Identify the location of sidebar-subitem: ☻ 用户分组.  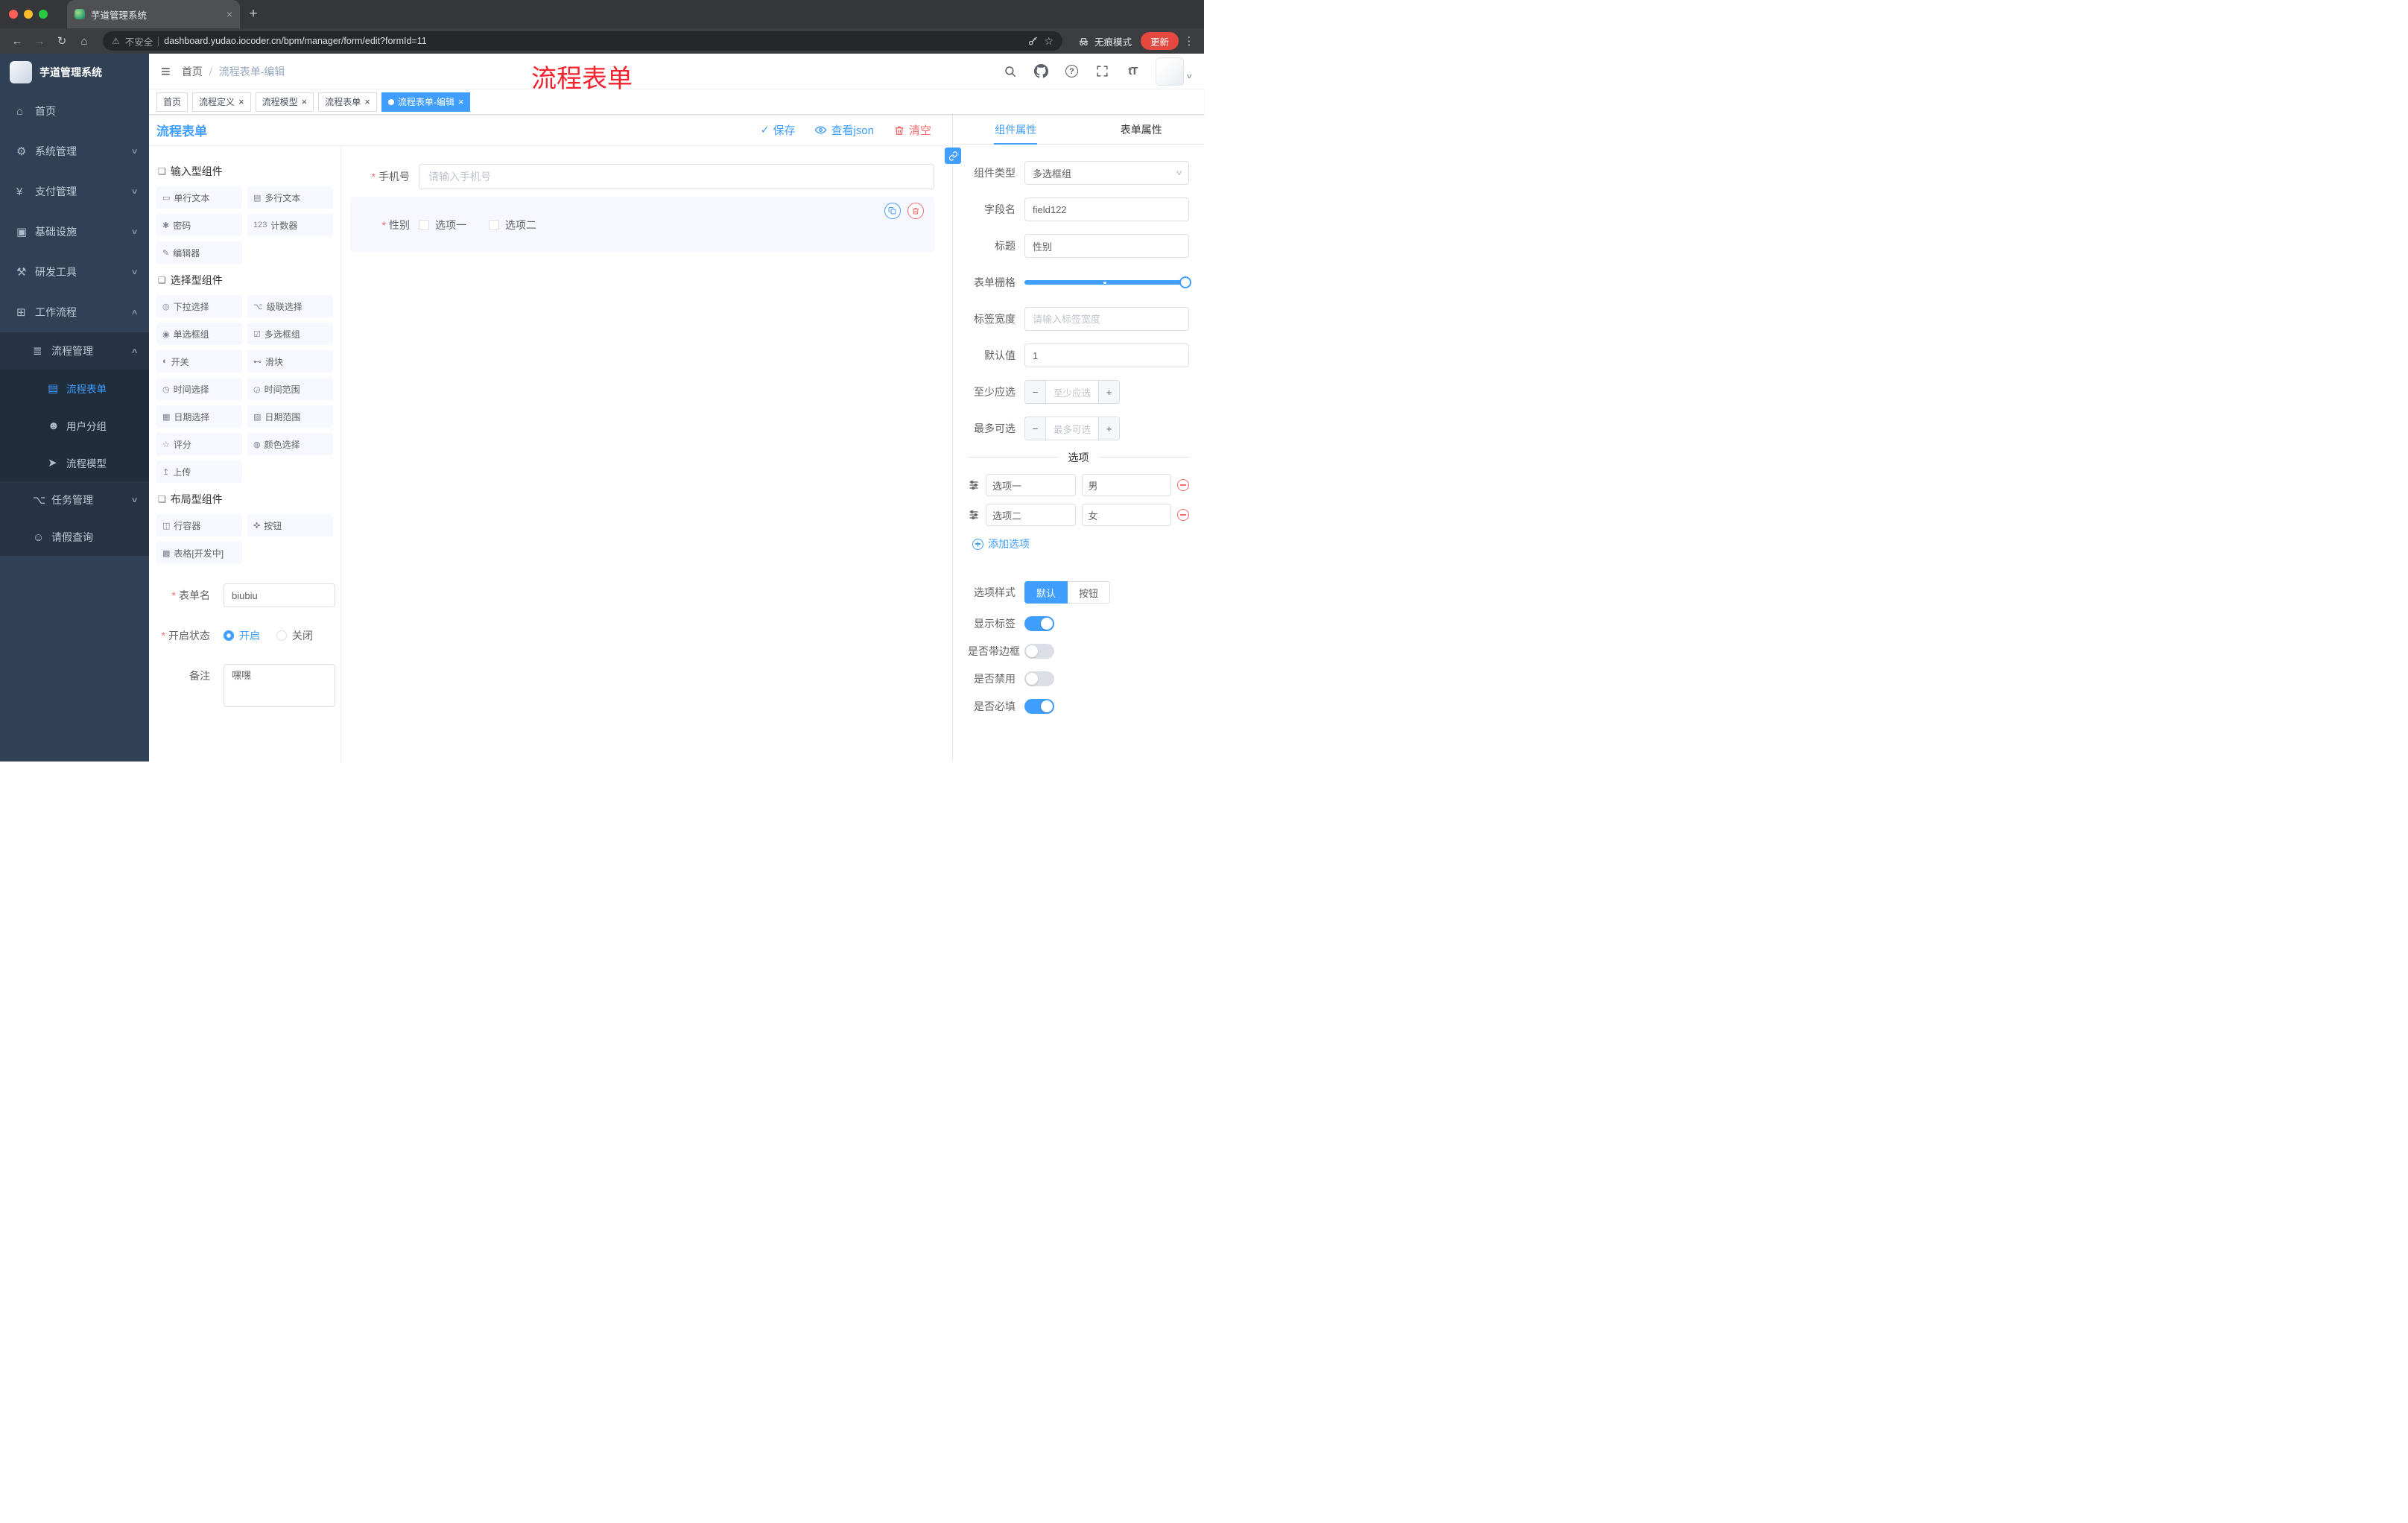
(74, 426).